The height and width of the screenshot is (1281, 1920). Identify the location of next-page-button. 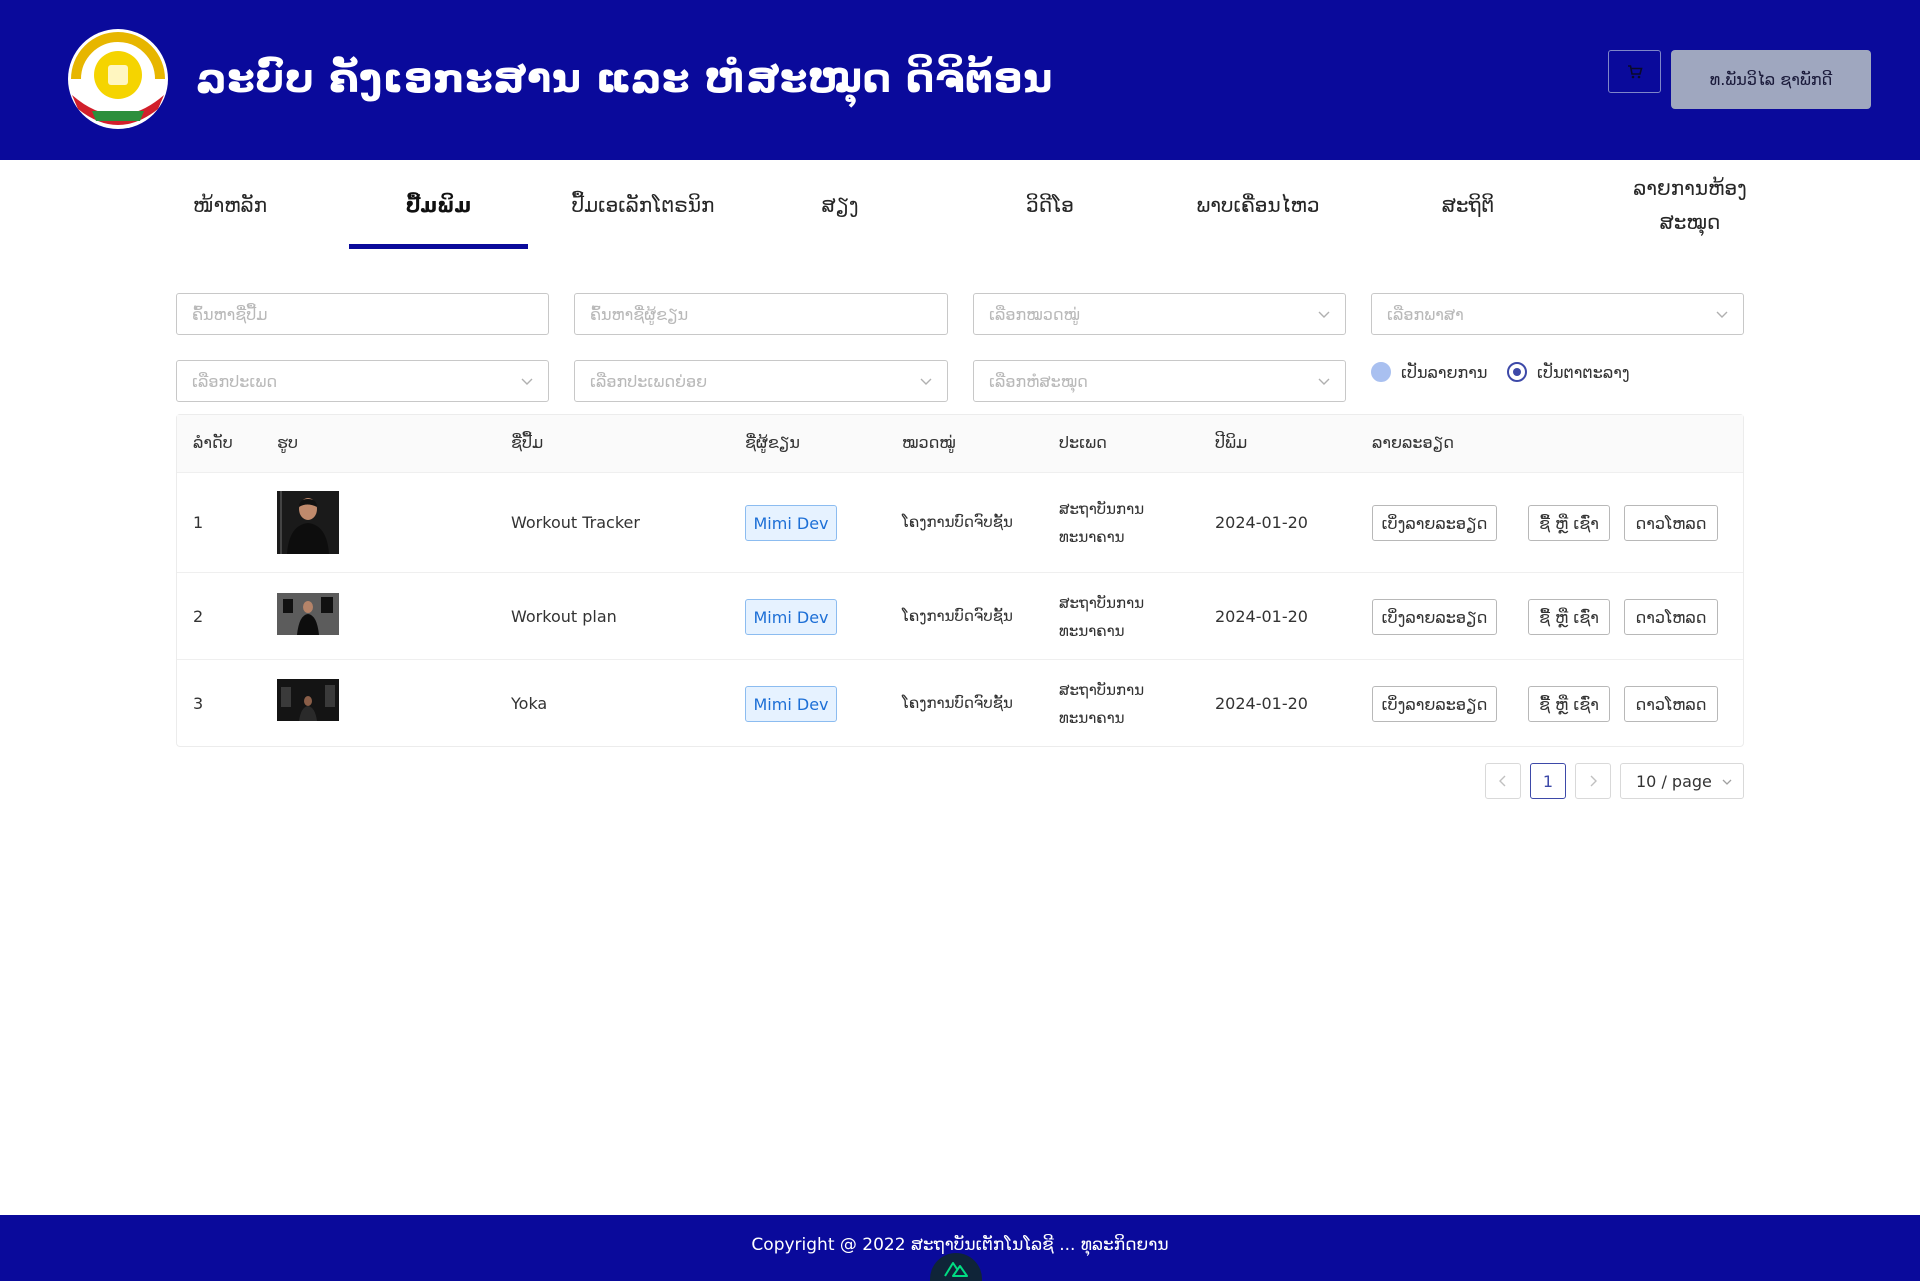
(1593, 781).